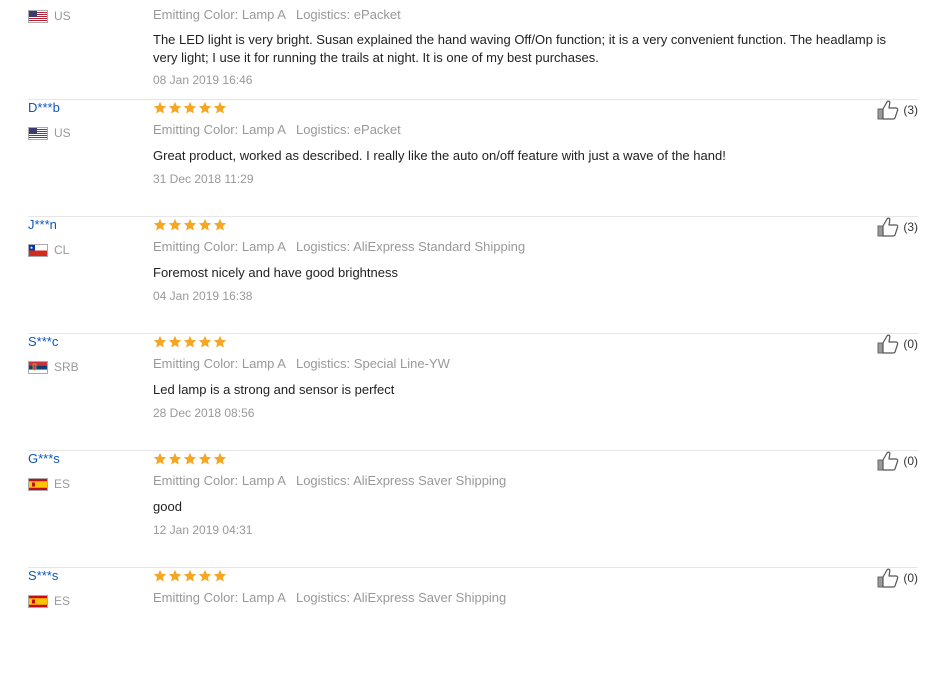 The width and height of the screenshot is (950, 685). I want to click on country-code: SRB, so click(66, 367).